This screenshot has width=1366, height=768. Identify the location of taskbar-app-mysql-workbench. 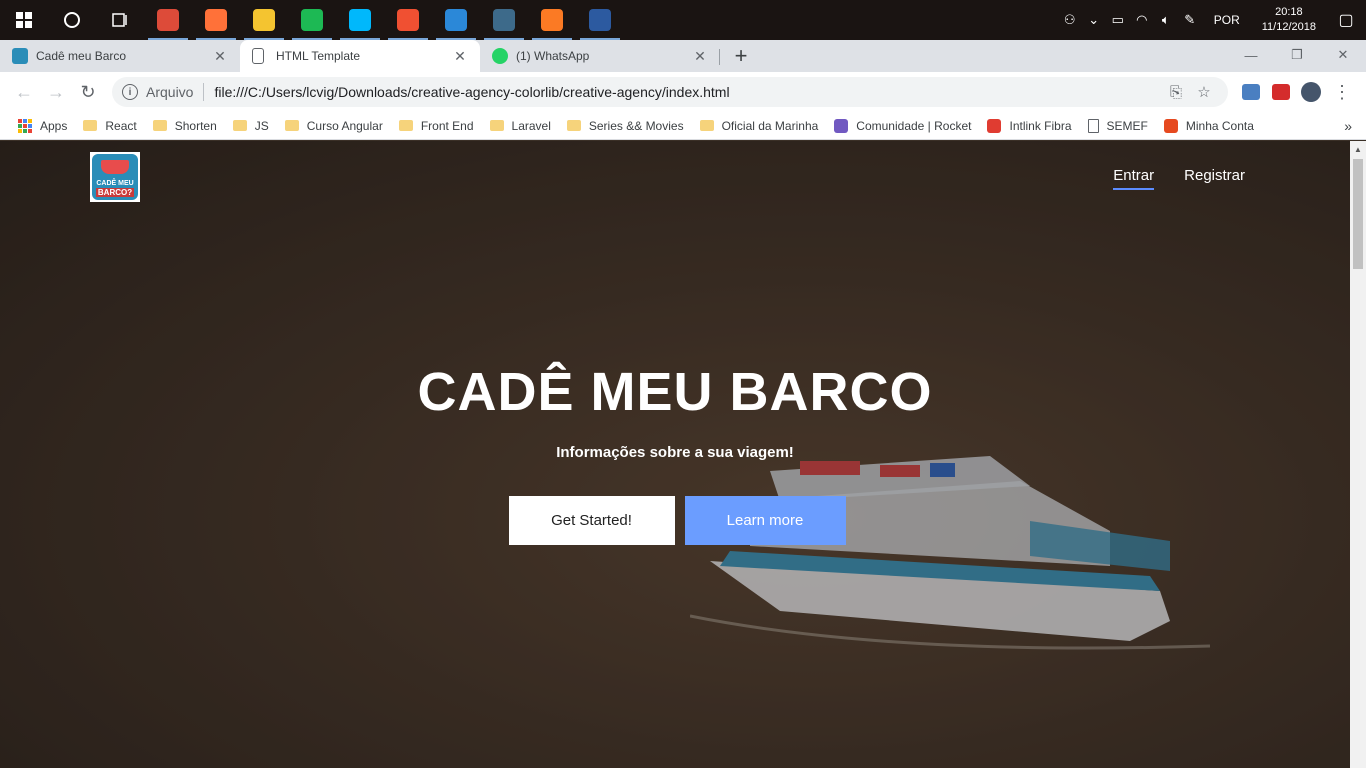
(504, 20).